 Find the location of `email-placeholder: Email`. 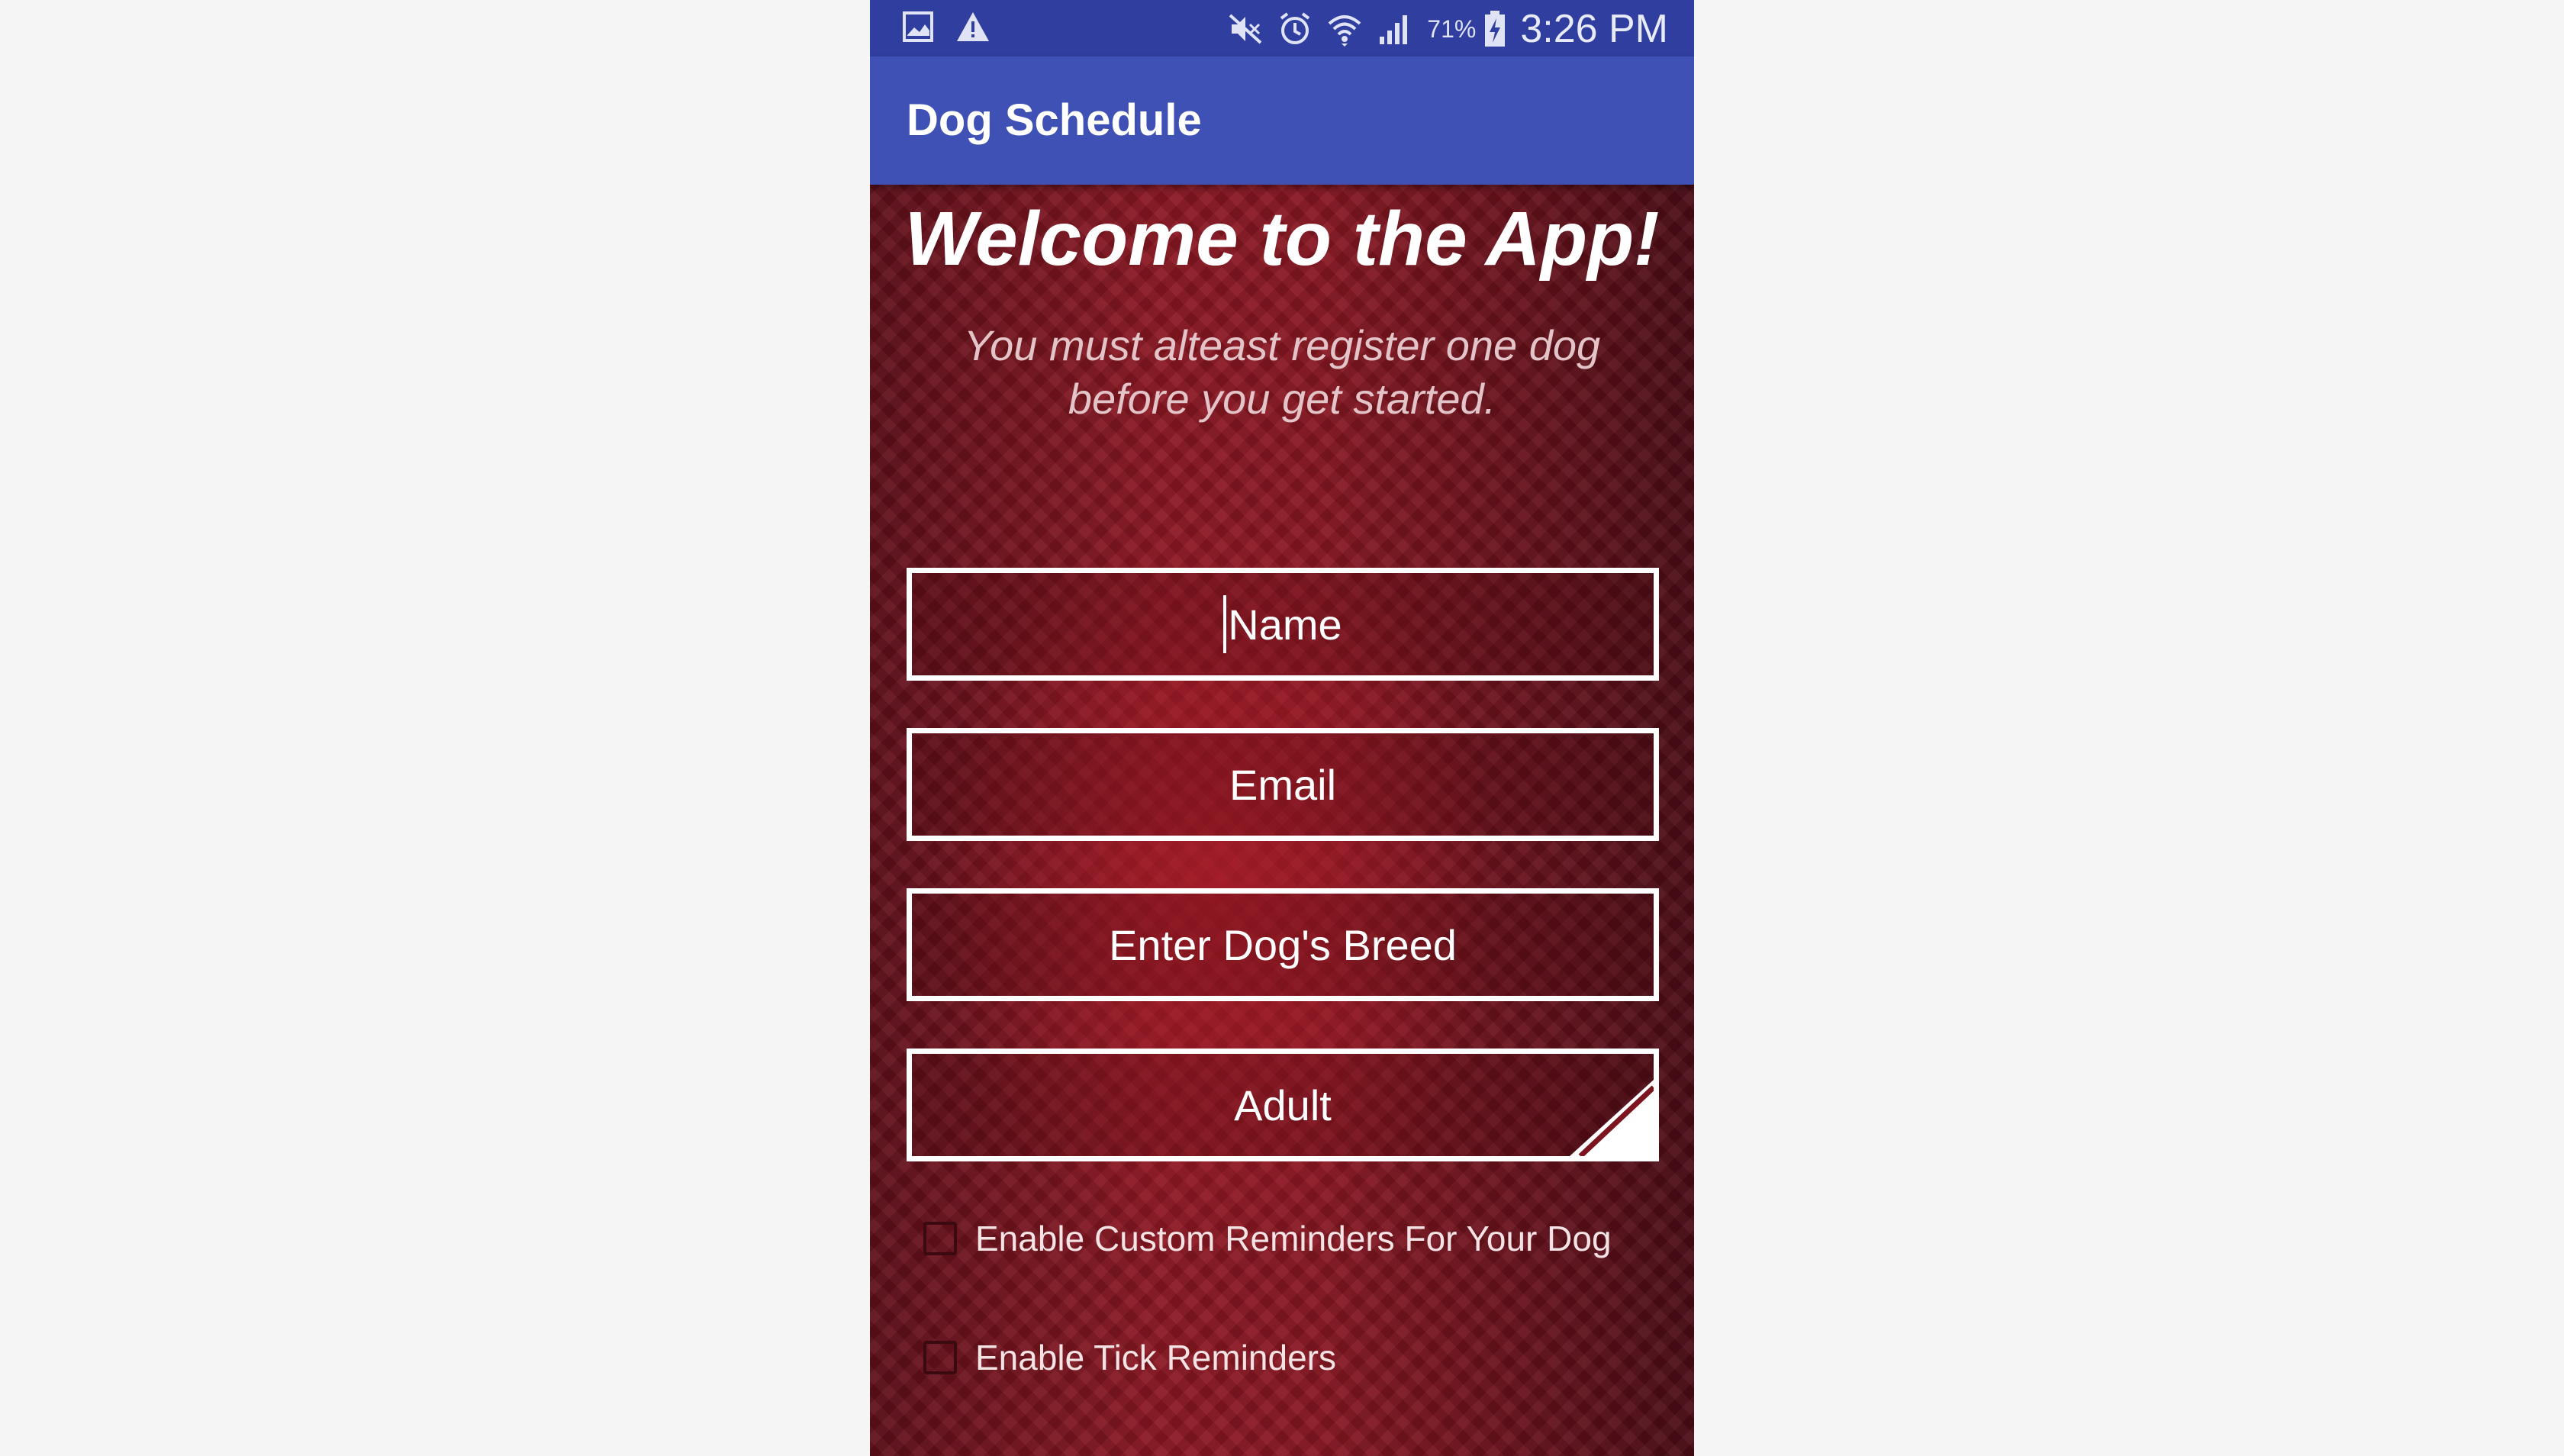

email-placeholder: Email is located at coordinates (1283, 784).